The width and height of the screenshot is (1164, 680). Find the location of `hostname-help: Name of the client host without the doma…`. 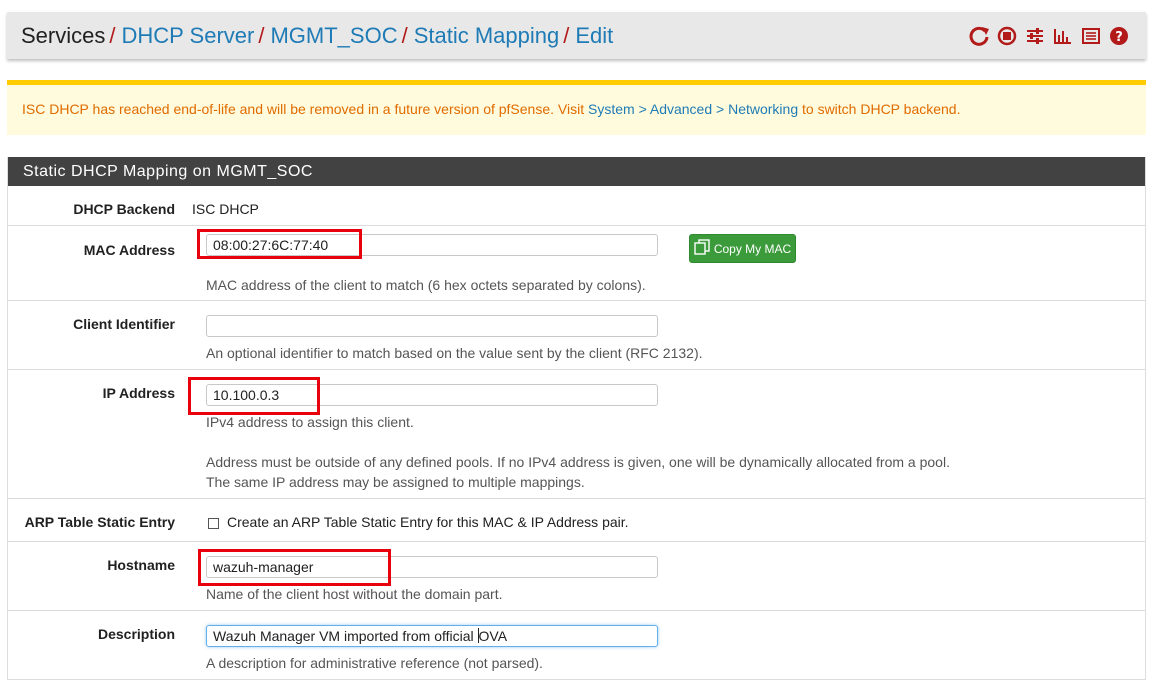

hostname-help: Name of the client host without the doma… is located at coordinates (354, 594).